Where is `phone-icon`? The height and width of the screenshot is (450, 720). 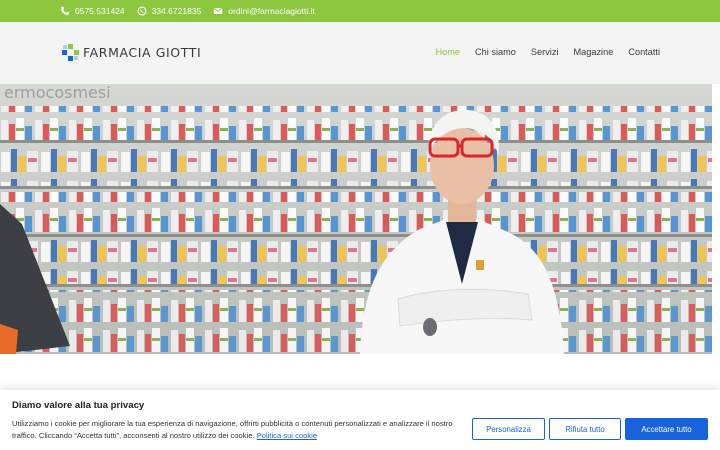
phone-icon is located at coordinates (65, 11).